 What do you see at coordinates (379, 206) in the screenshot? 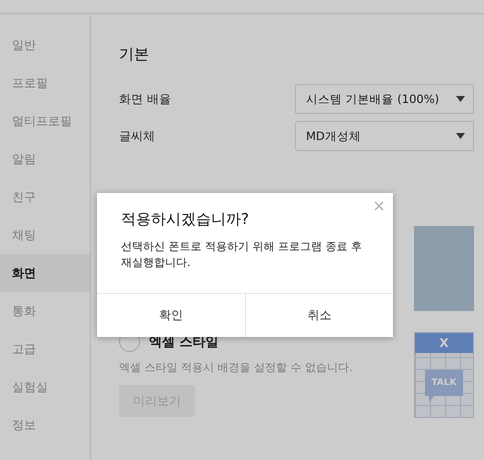
I see `close-icon` at bounding box center [379, 206].